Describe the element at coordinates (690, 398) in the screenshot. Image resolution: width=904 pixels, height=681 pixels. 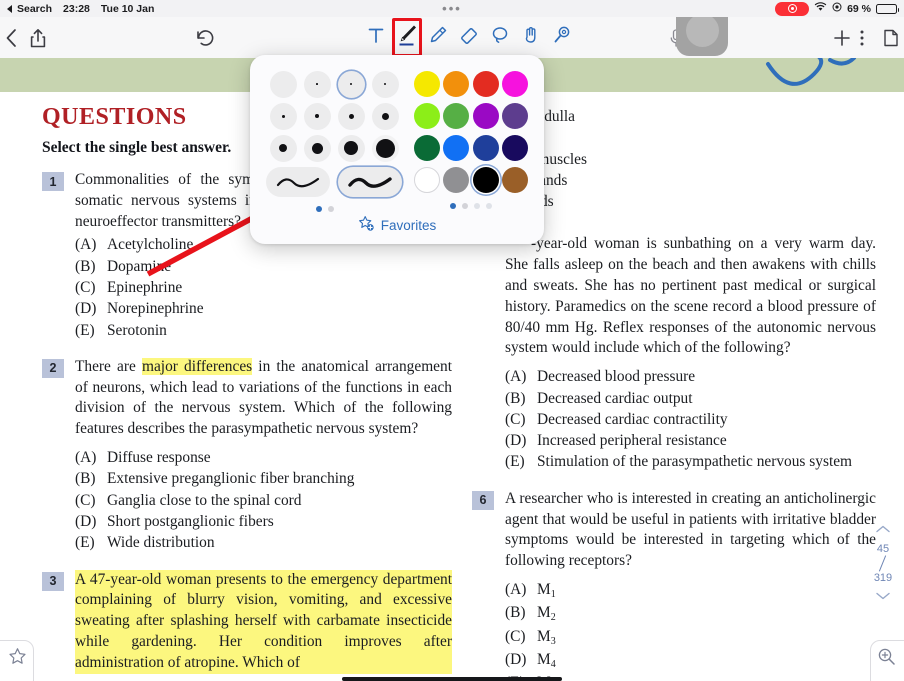
I see `option-item: (B) Decreased cardiac output` at that location.